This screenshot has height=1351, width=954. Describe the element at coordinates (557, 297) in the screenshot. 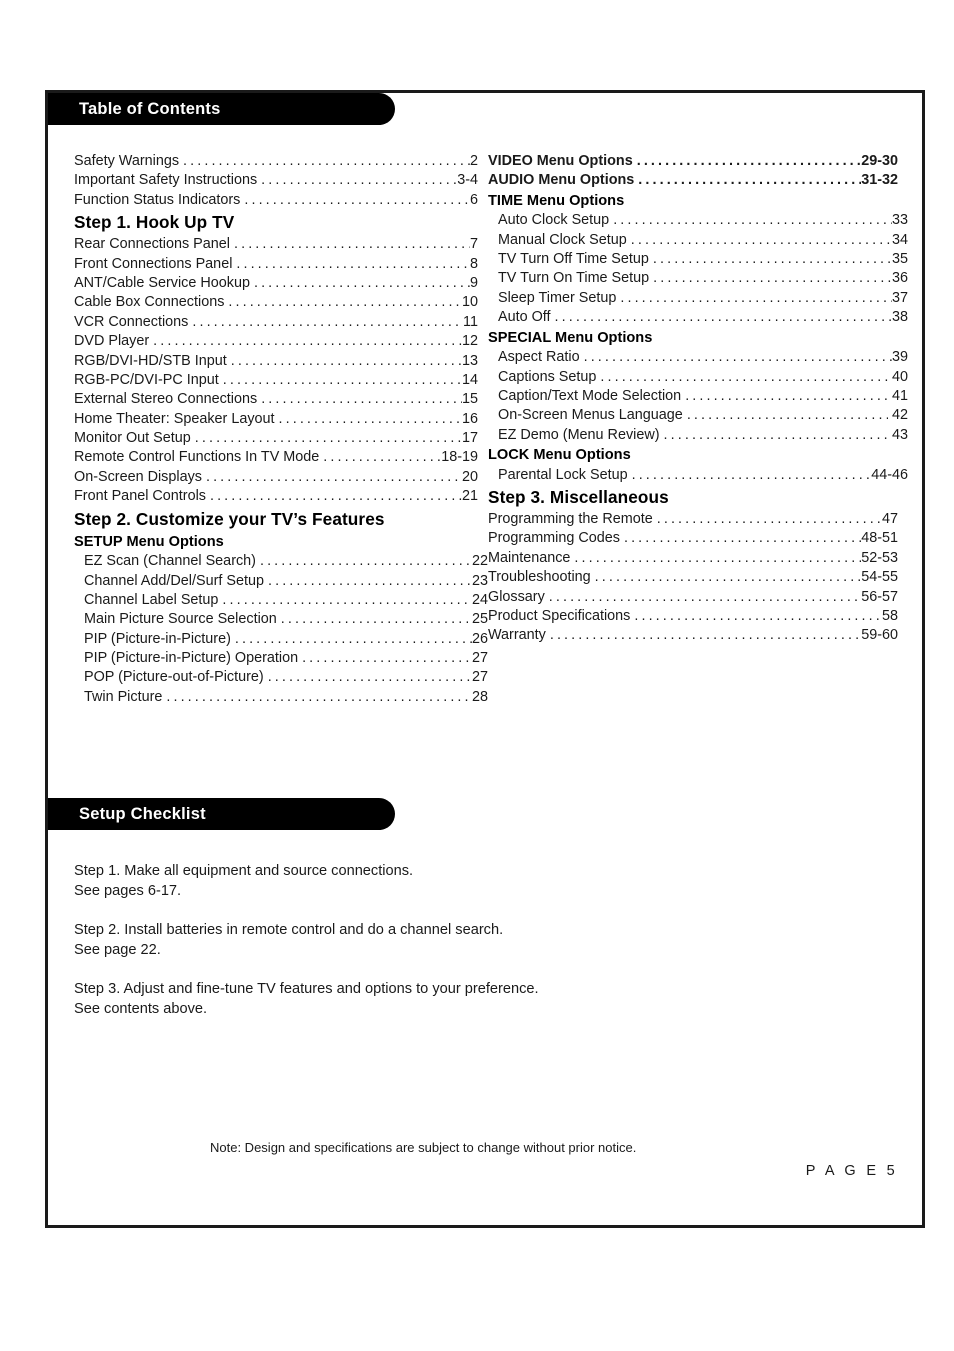

I see `toc-entry-label: Sleep Timer Setup` at that location.